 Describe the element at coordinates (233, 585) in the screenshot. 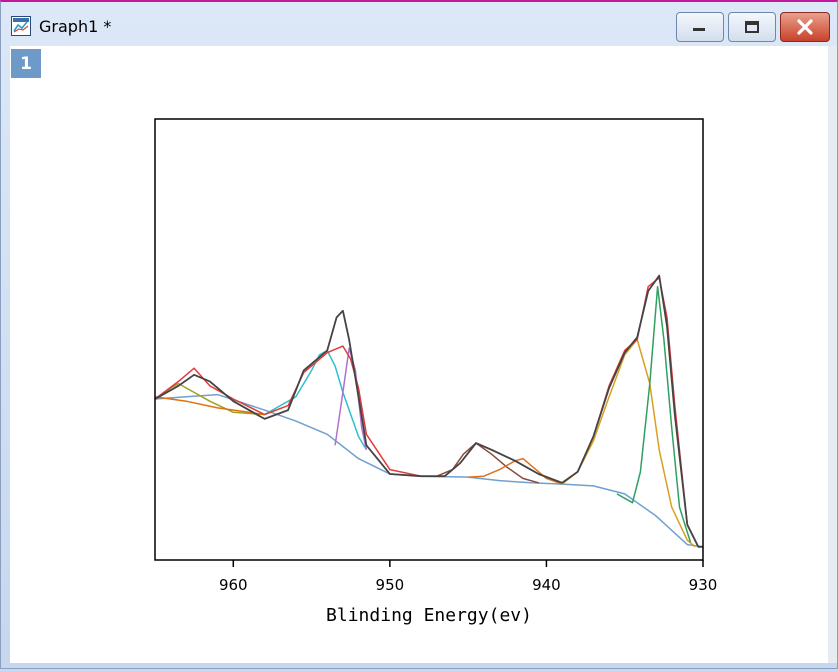

I see `x-tick-label-960: 960` at that location.